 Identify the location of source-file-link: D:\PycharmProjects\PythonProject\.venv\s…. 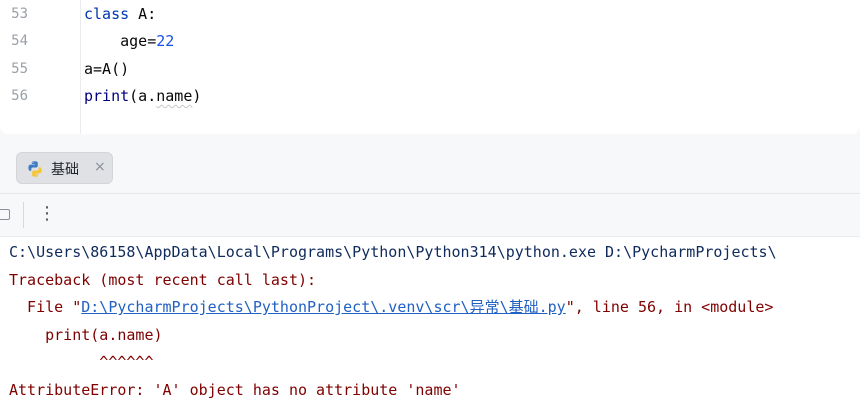
(323, 307).